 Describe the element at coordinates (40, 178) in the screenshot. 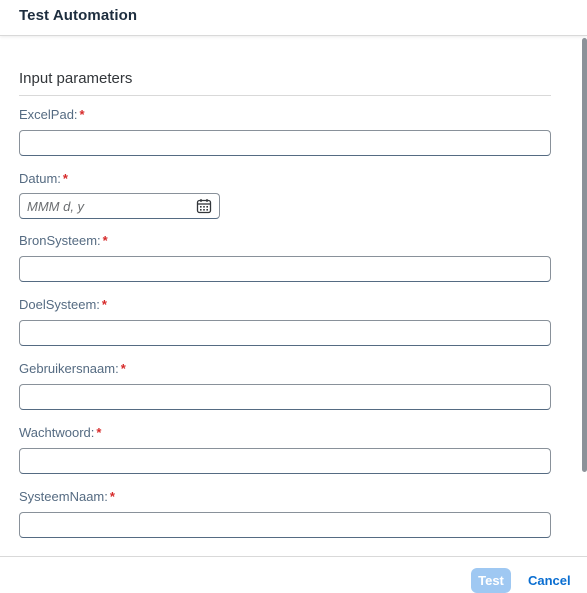

I see `datum-label-text: Datum:` at that location.